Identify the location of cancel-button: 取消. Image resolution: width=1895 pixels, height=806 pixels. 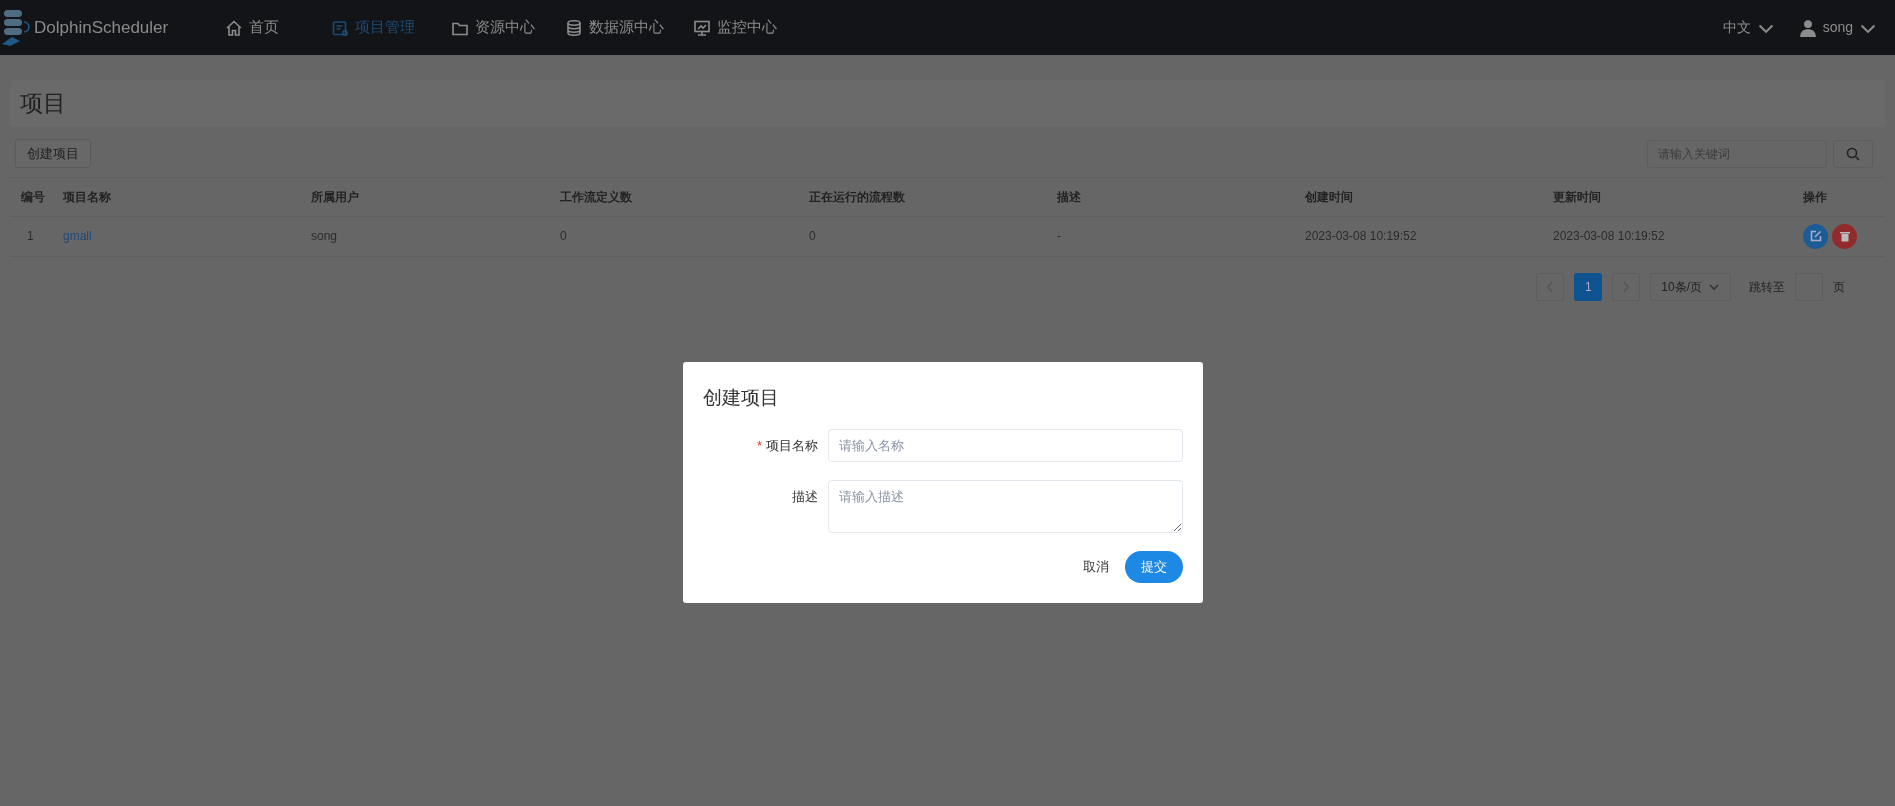
(1096, 567).